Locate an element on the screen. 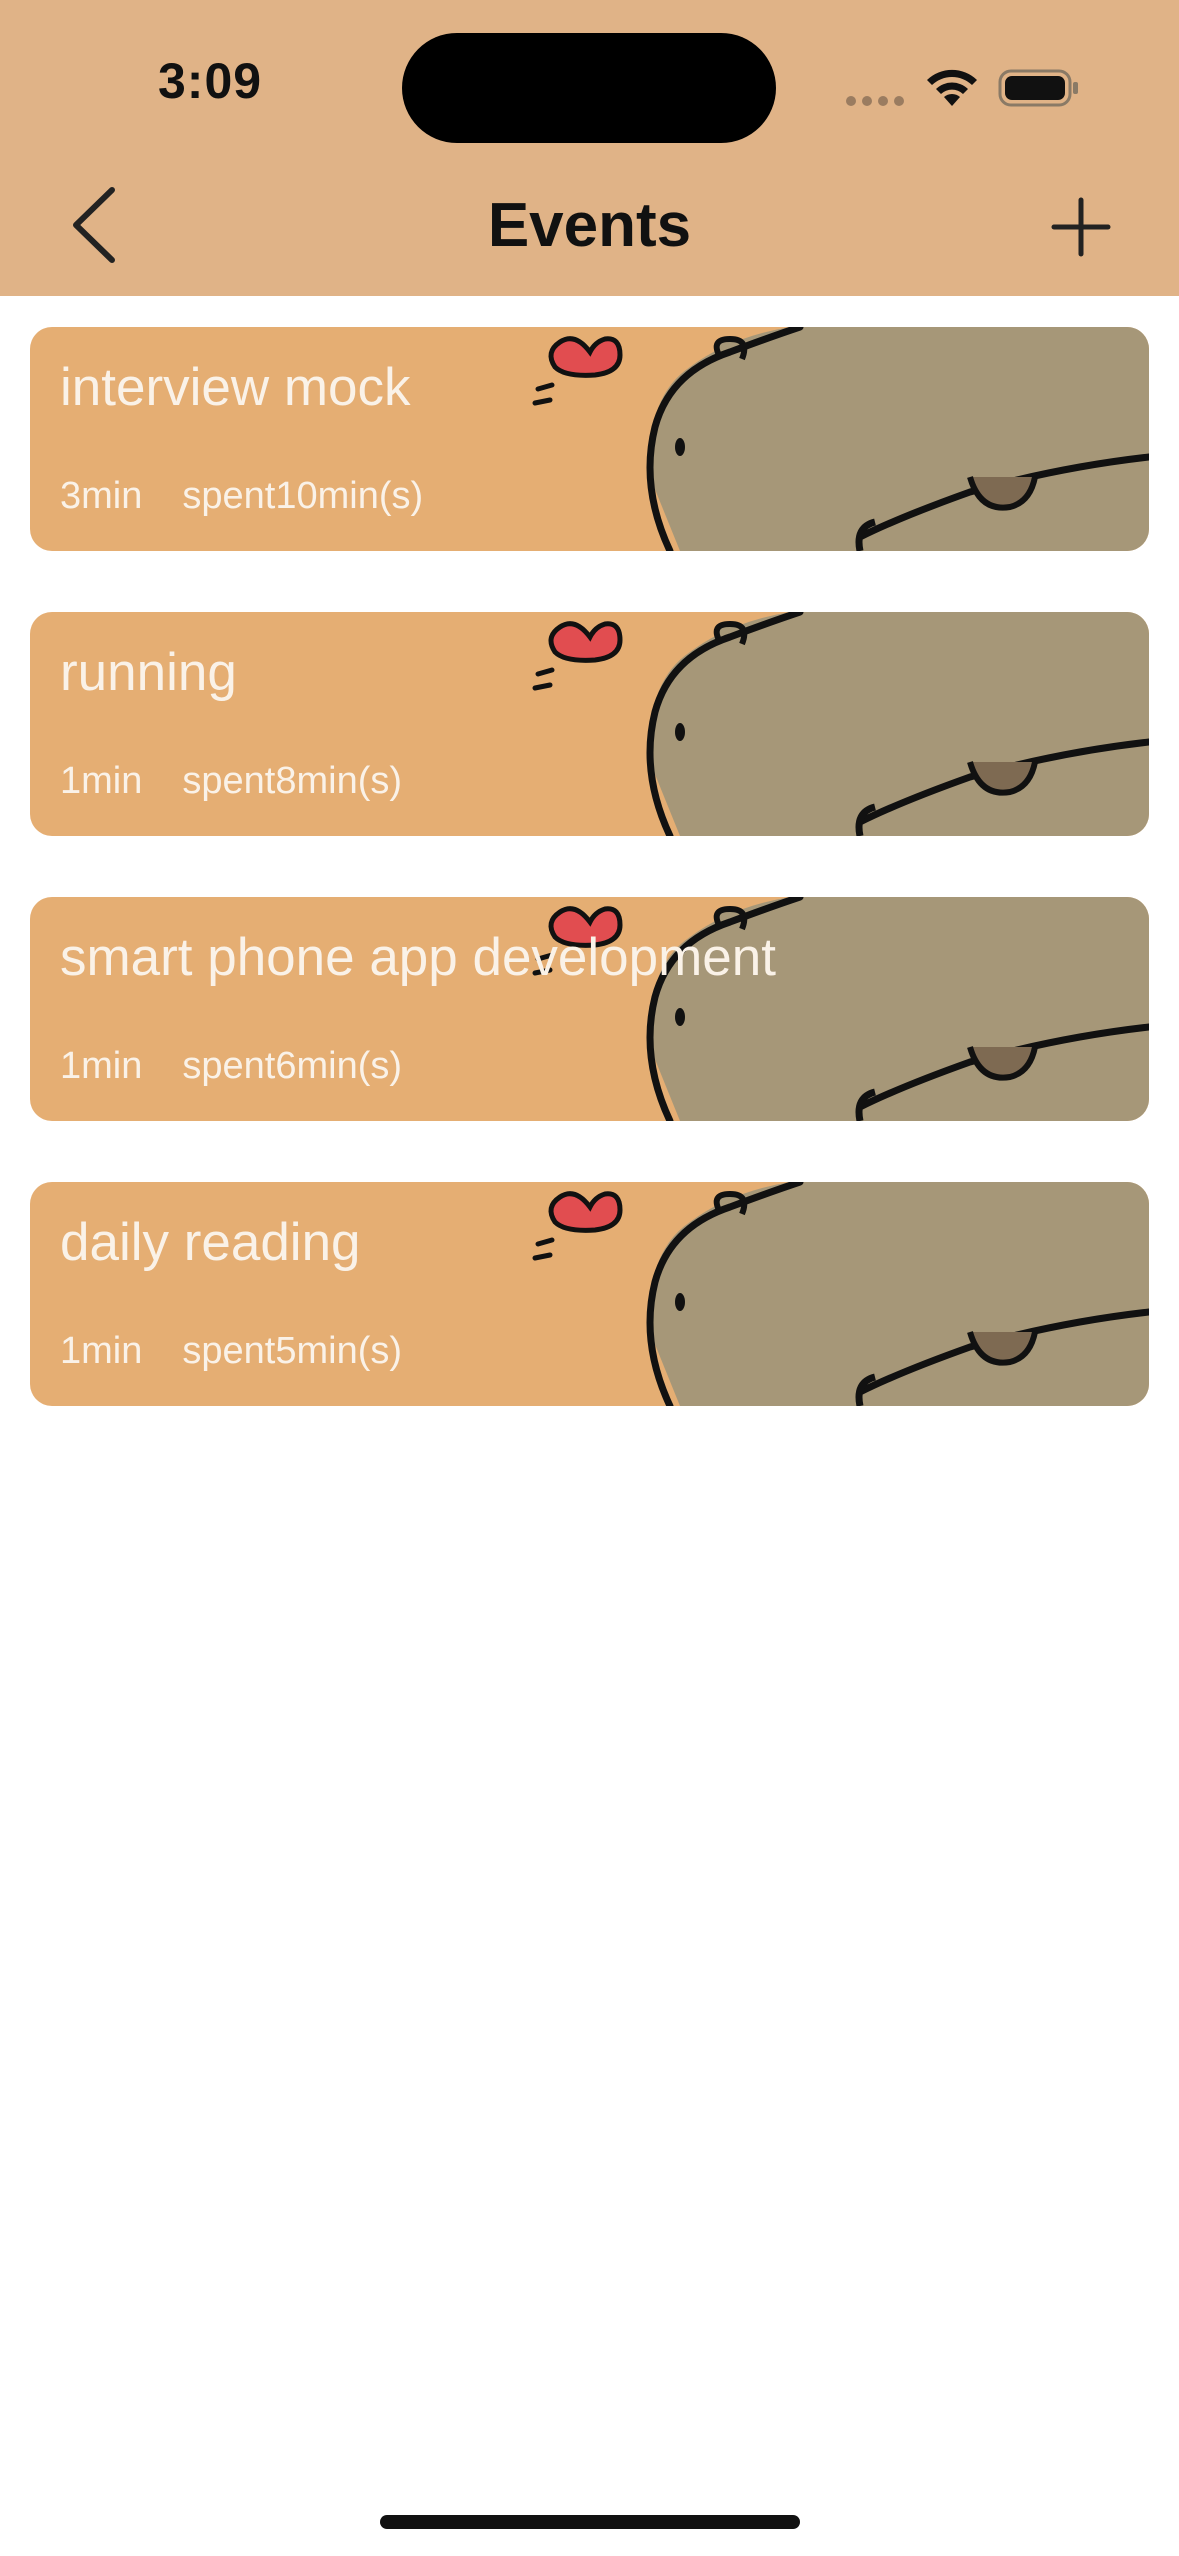  event-meta: 1min spent8min(s) is located at coordinates (231, 781).